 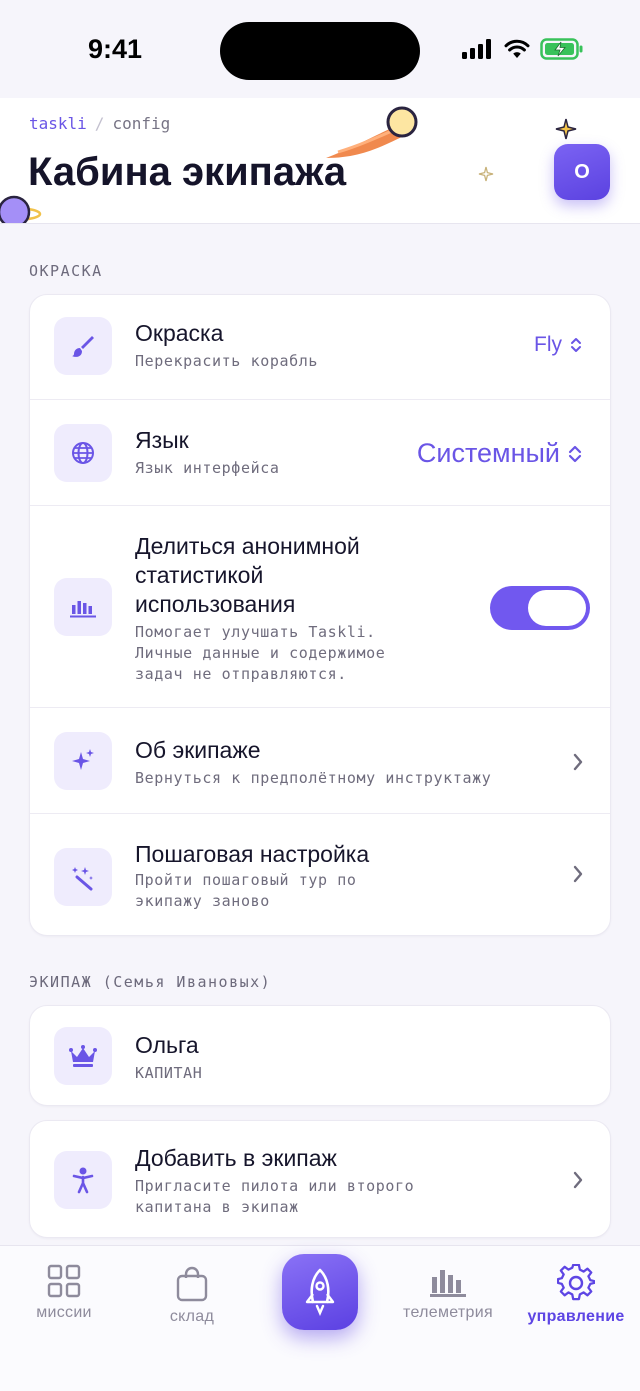 I want to click on grid-icon, so click(x=64, y=1281).